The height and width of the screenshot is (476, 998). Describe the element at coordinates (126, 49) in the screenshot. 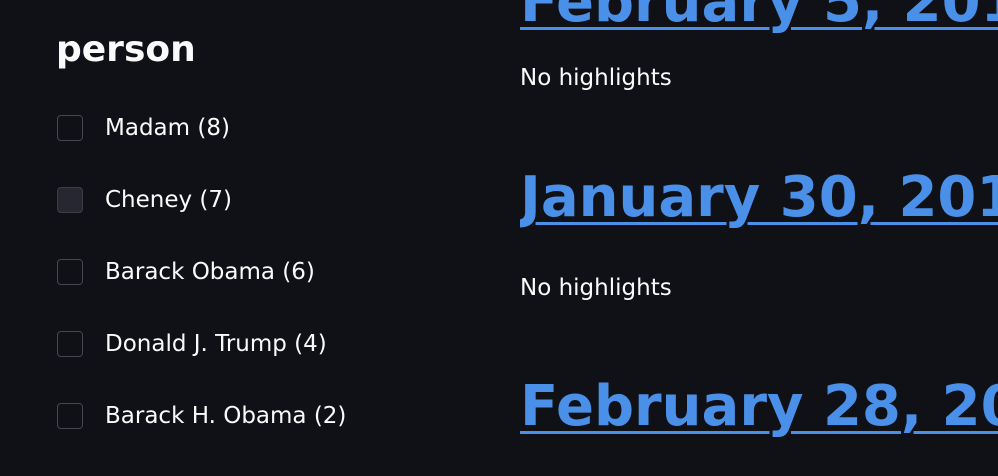

I see `filter-title: person` at that location.